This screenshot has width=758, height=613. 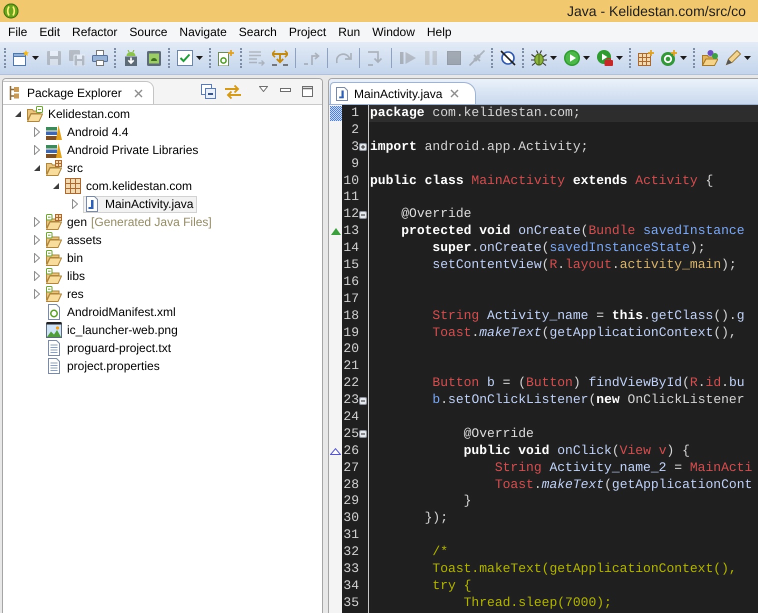 I want to click on line-number: 13, so click(x=351, y=231).